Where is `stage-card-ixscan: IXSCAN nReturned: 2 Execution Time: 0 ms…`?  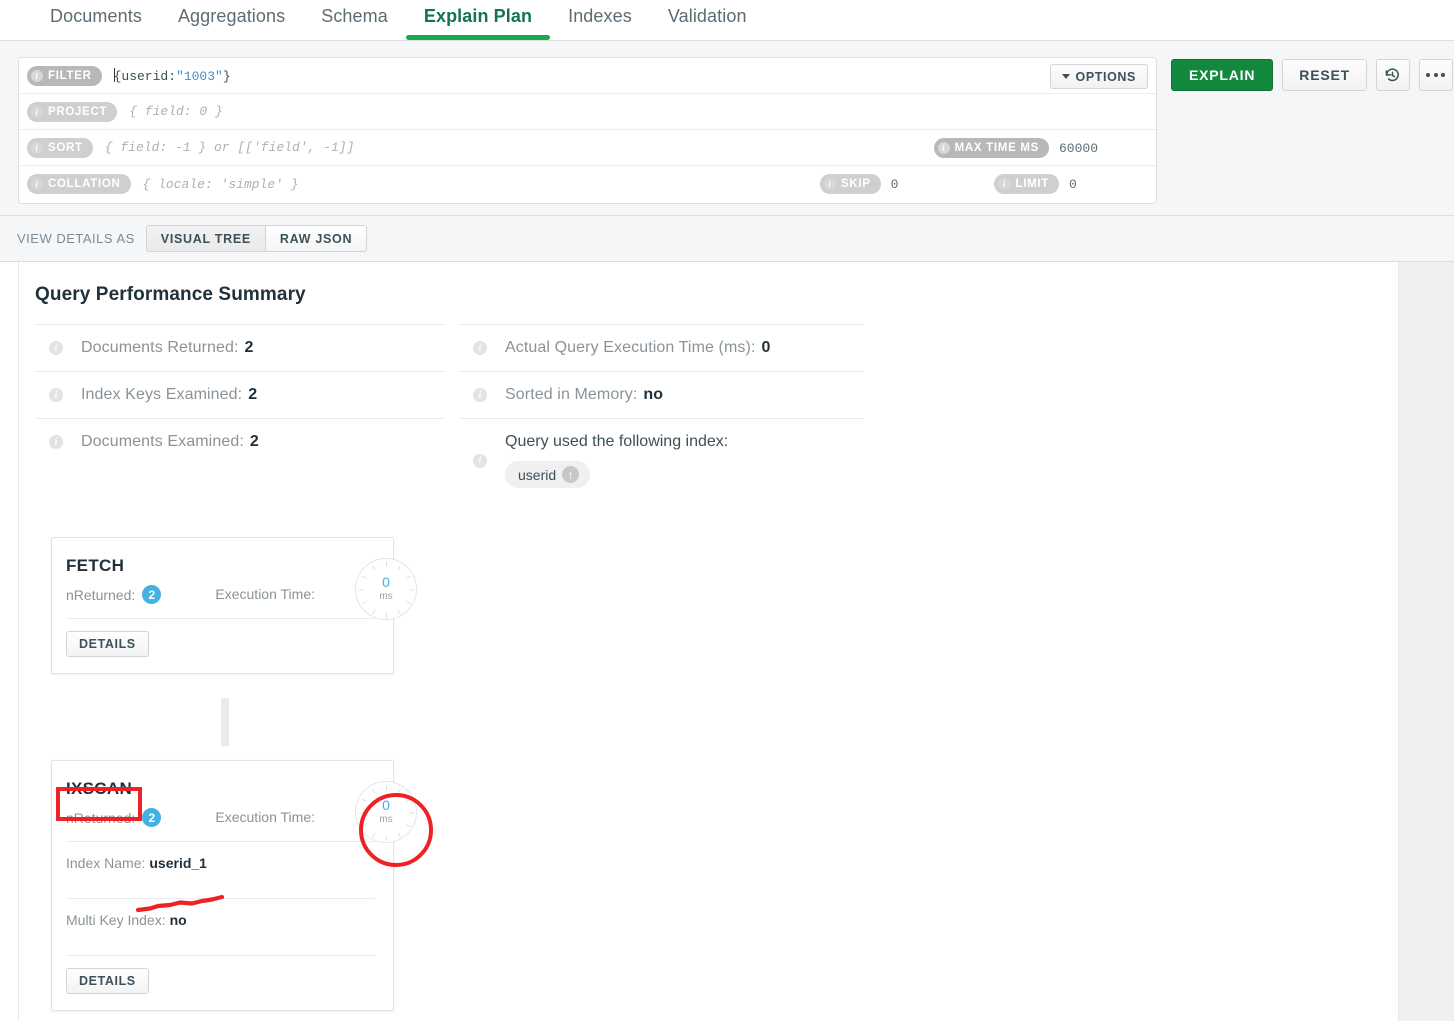 stage-card-ixscan: IXSCAN nReturned: 2 Execution Time: 0 ms… is located at coordinates (234, 885).